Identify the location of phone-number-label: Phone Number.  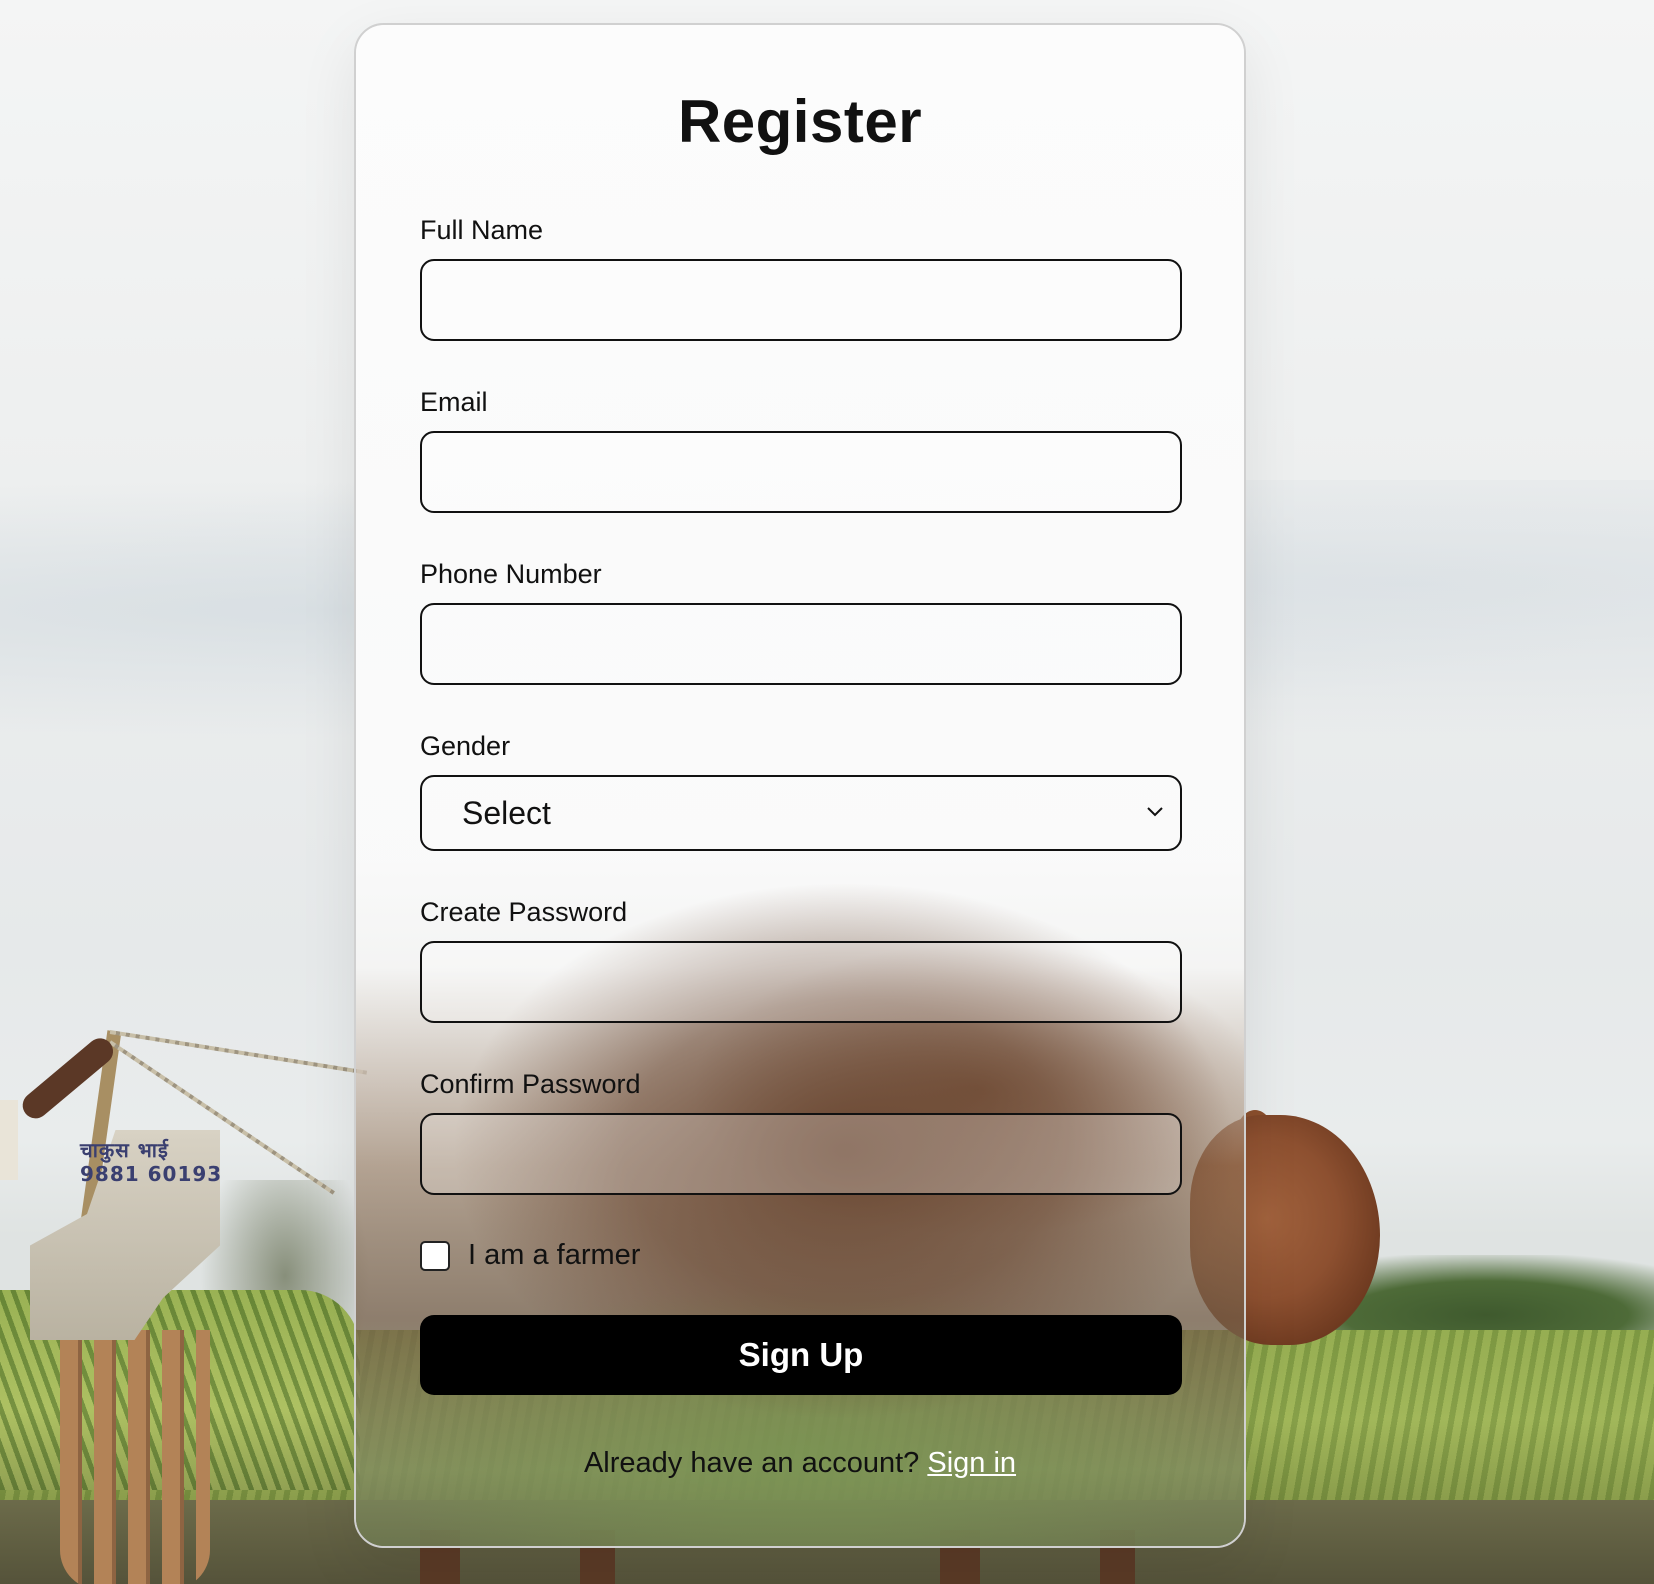
(511, 574).